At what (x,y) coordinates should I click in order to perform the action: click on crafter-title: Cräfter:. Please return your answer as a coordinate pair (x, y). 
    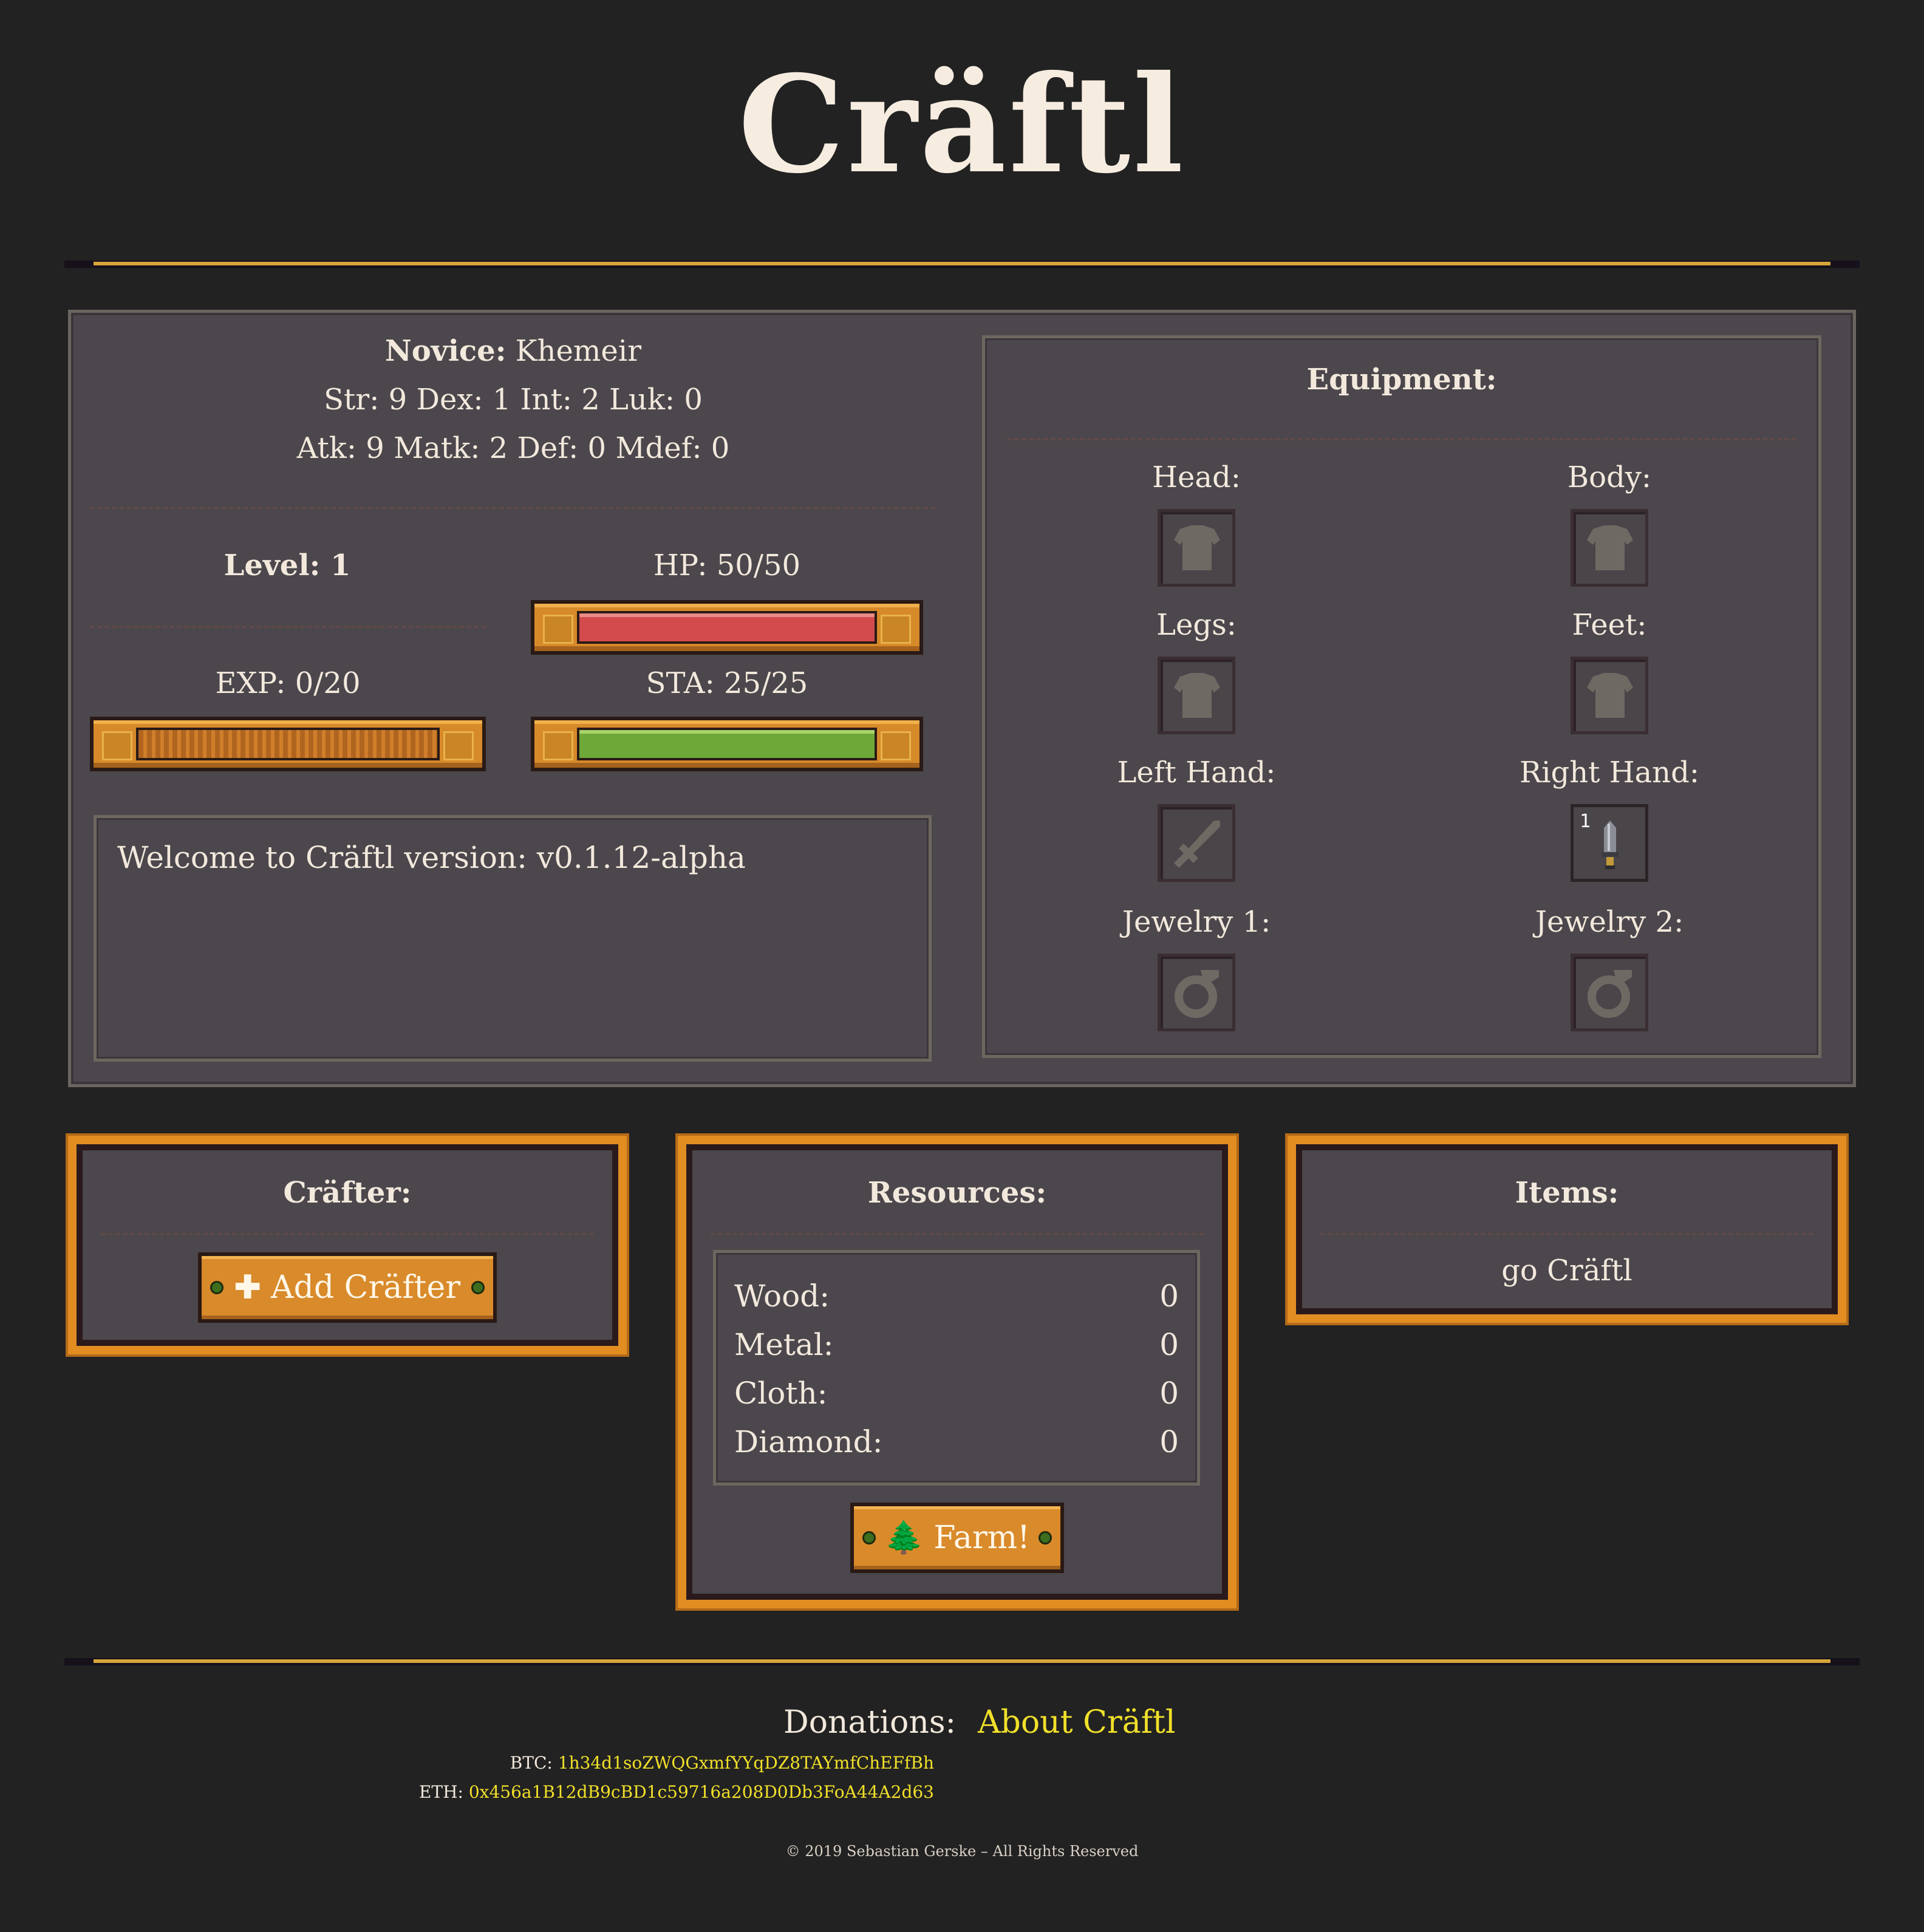
    Looking at the image, I should click on (348, 1193).